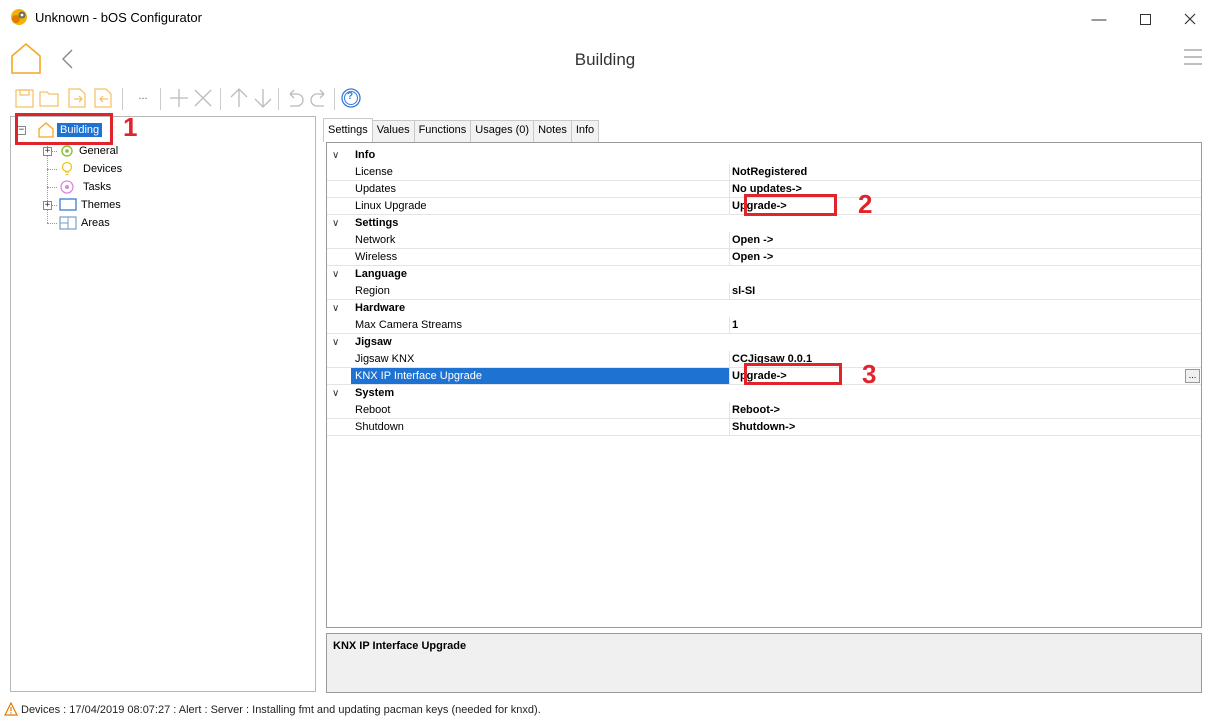  What do you see at coordinates (1193, 57) in the screenshot?
I see `hamburger-menu-icon` at bounding box center [1193, 57].